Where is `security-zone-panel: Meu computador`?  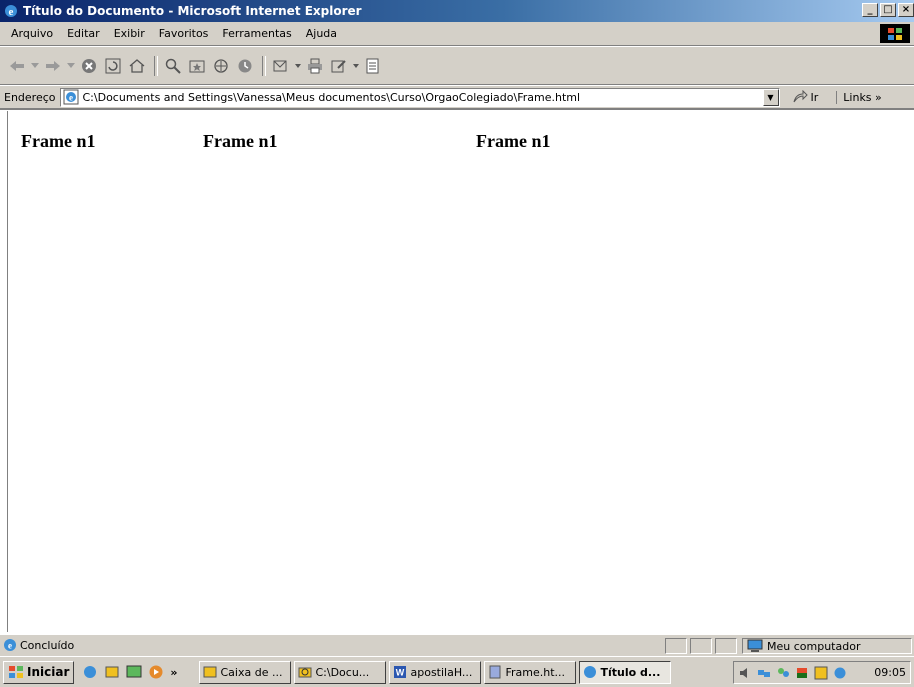 security-zone-panel: Meu computador is located at coordinates (827, 646).